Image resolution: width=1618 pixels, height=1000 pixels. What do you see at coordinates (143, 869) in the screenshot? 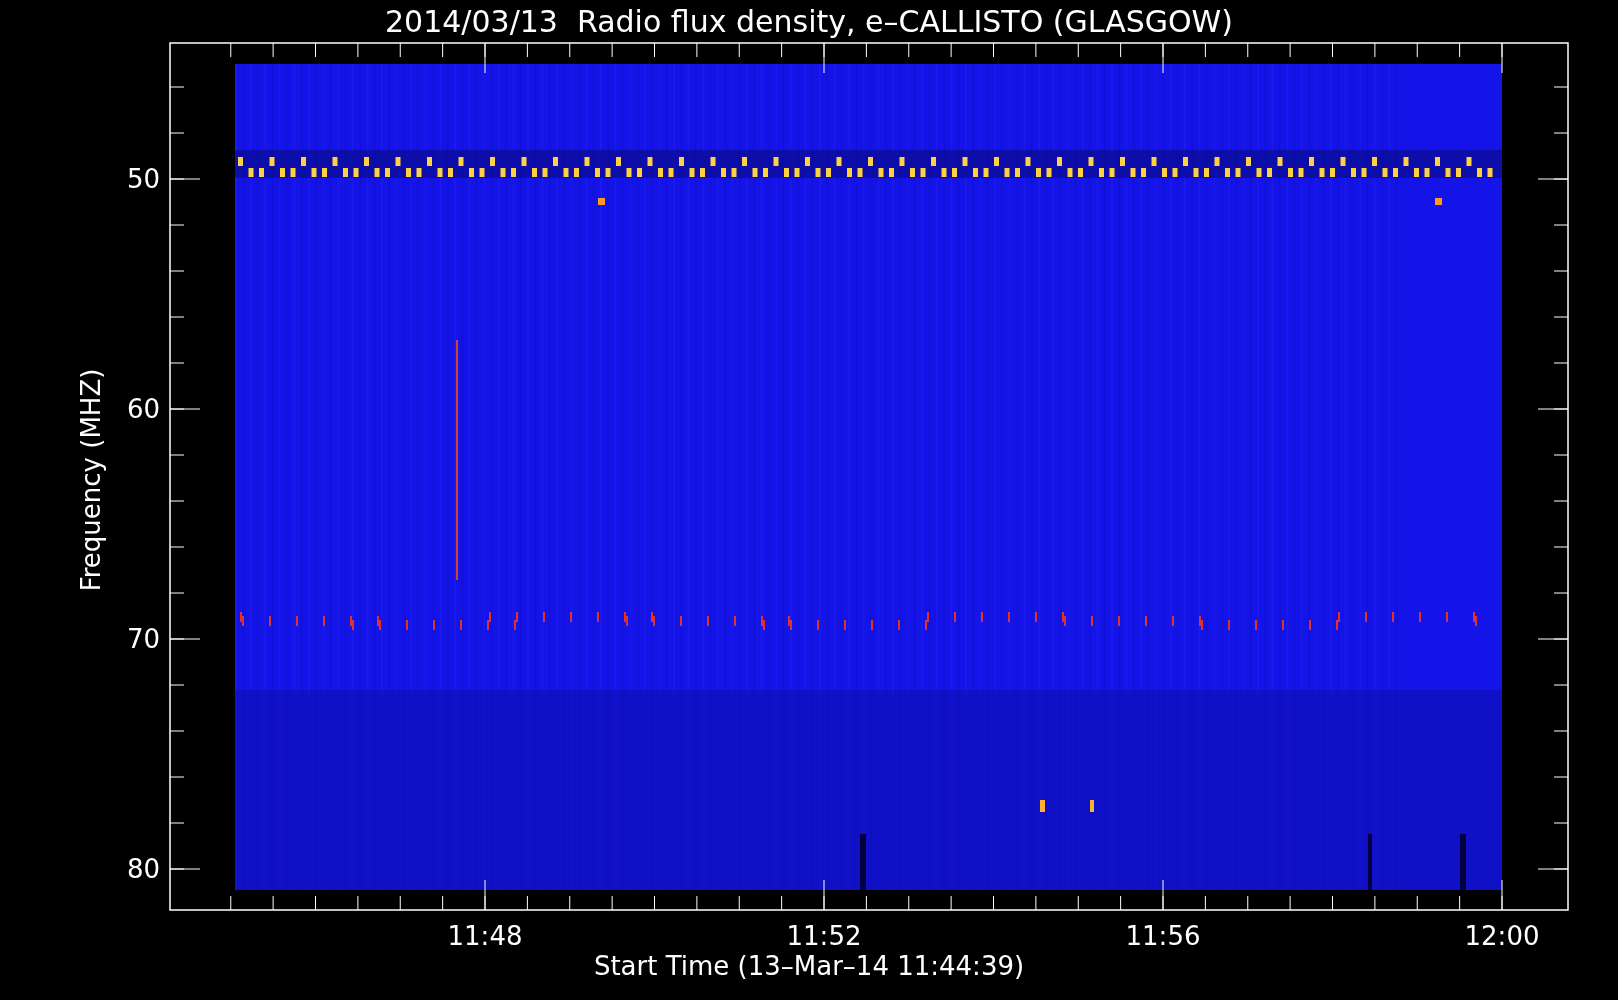
I see `y-tick-label: 80` at bounding box center [143, 869].